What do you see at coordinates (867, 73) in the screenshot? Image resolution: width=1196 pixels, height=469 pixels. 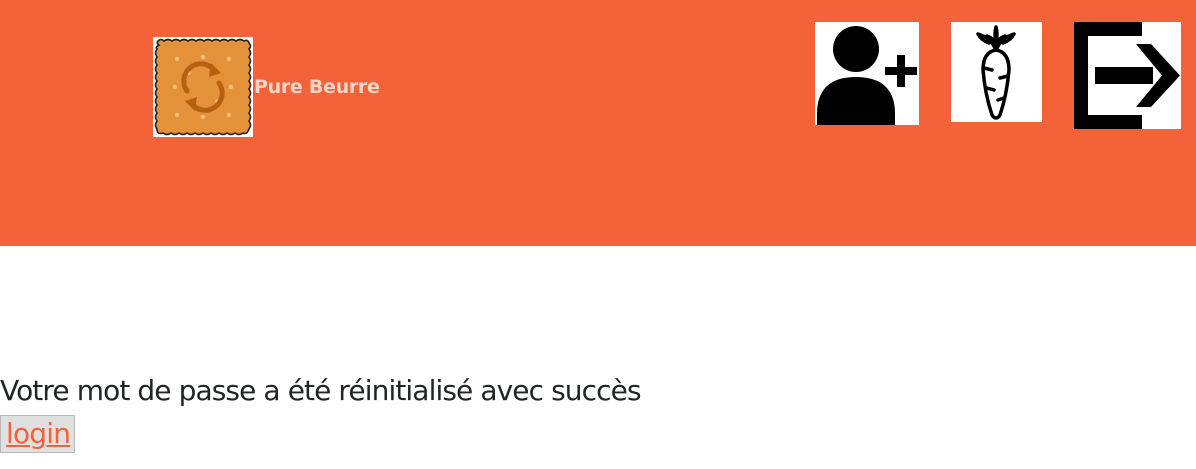 I see `add-user-icon` at bounding box center [867, 73].